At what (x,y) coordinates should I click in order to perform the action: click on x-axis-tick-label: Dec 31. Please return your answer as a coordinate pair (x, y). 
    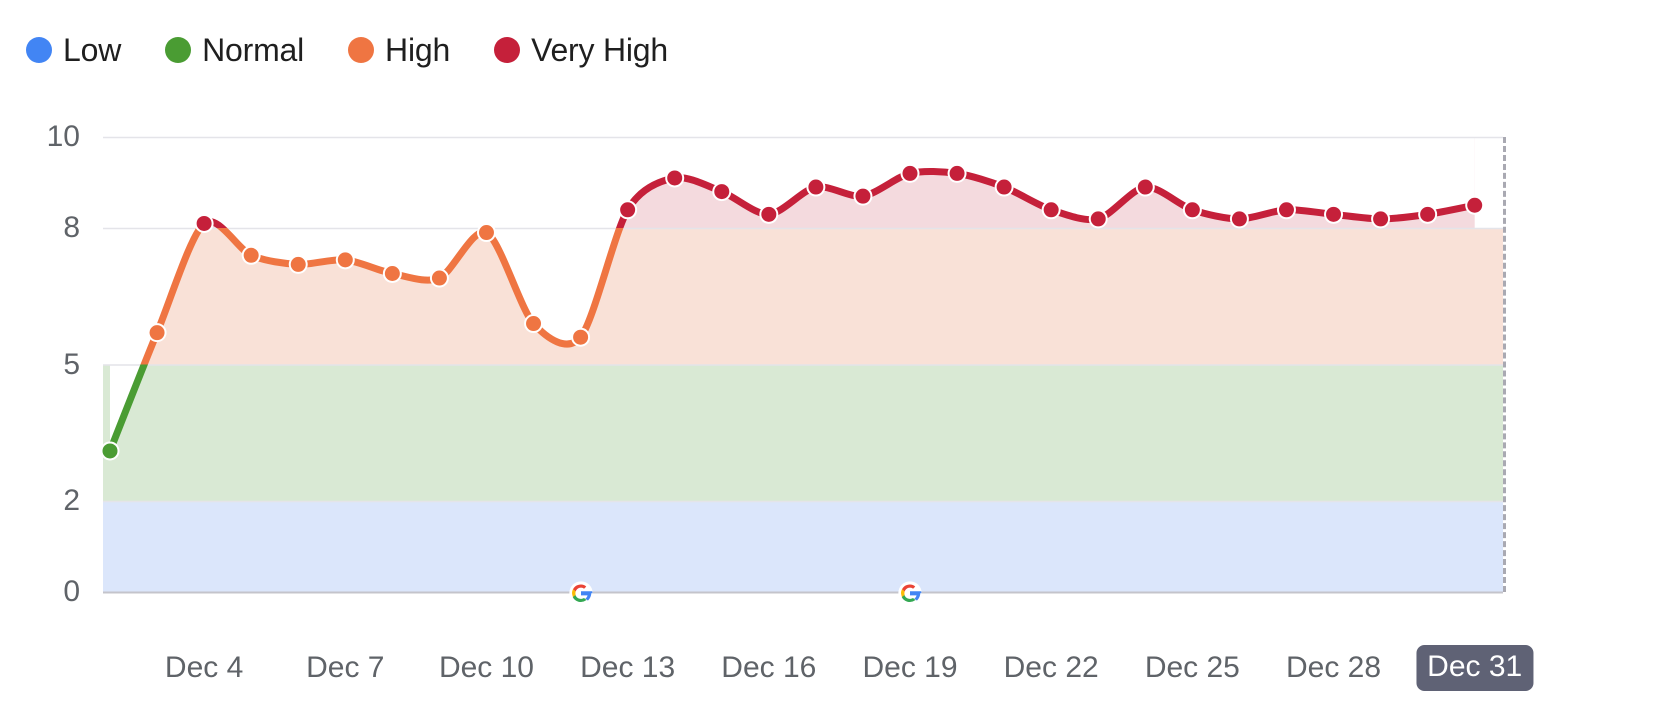
    Looking at the image, I should click on (1475, 668).